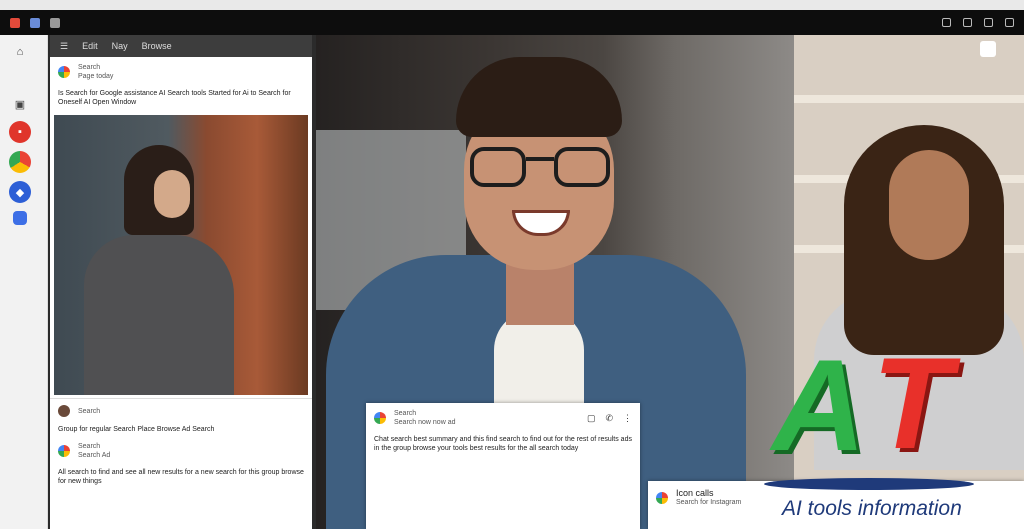  Describe the element at coordinates (181, 451) in the screenshot. I see `card2-header: Search Search Ad` at that location.